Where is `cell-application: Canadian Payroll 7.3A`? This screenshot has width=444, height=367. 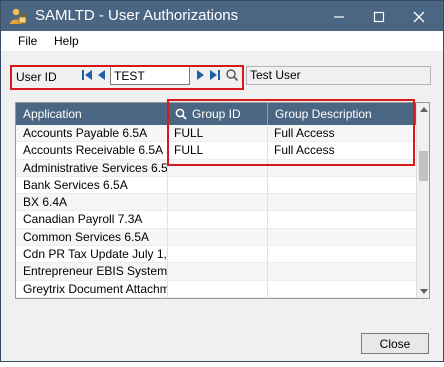 cell-application: Canadian Payroll 7.3A is located at coordinates (92, 219).